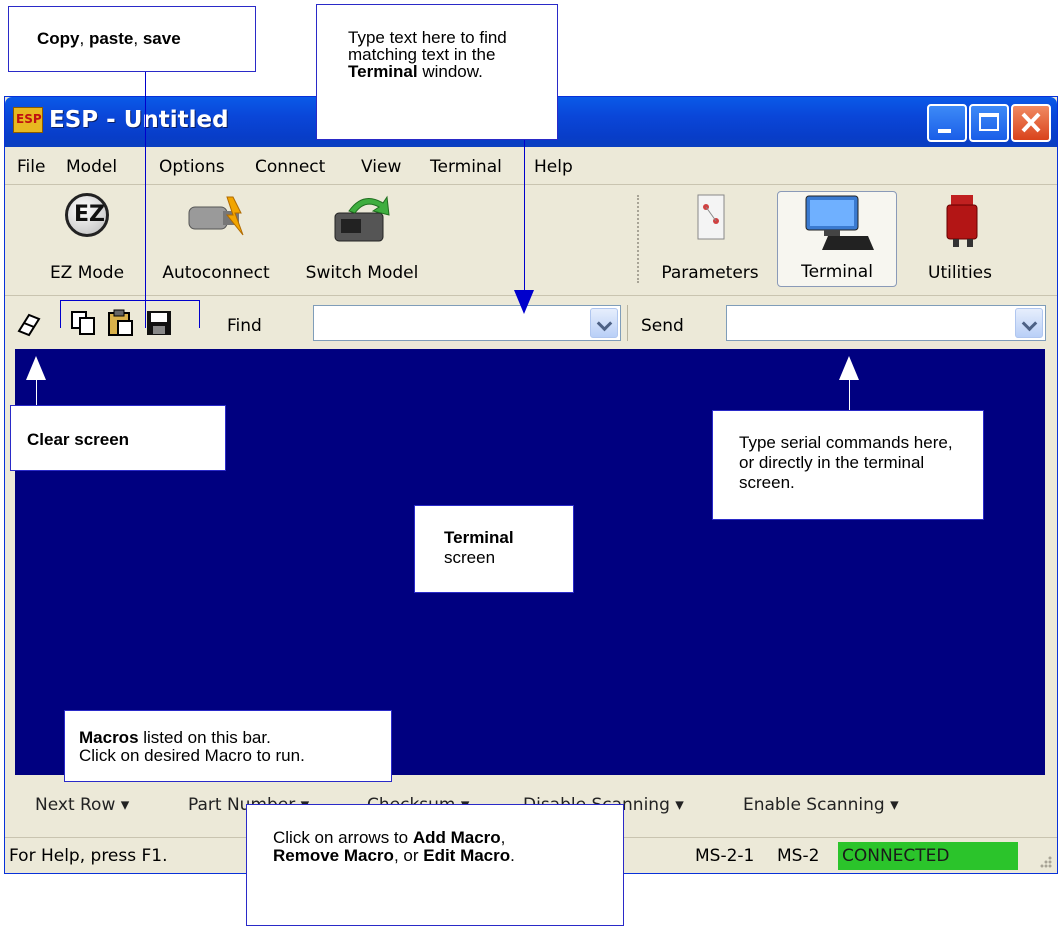  What do you see at coordinates (456, 837) in the screenshot?
I see `callout-bold: Add Macro` at bounding box center [456, 837].